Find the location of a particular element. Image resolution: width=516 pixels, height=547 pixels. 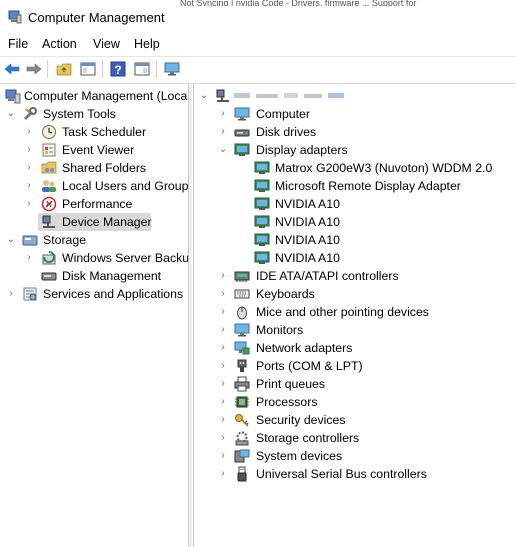

system-devices-icon is located at coordinates (242, 456).